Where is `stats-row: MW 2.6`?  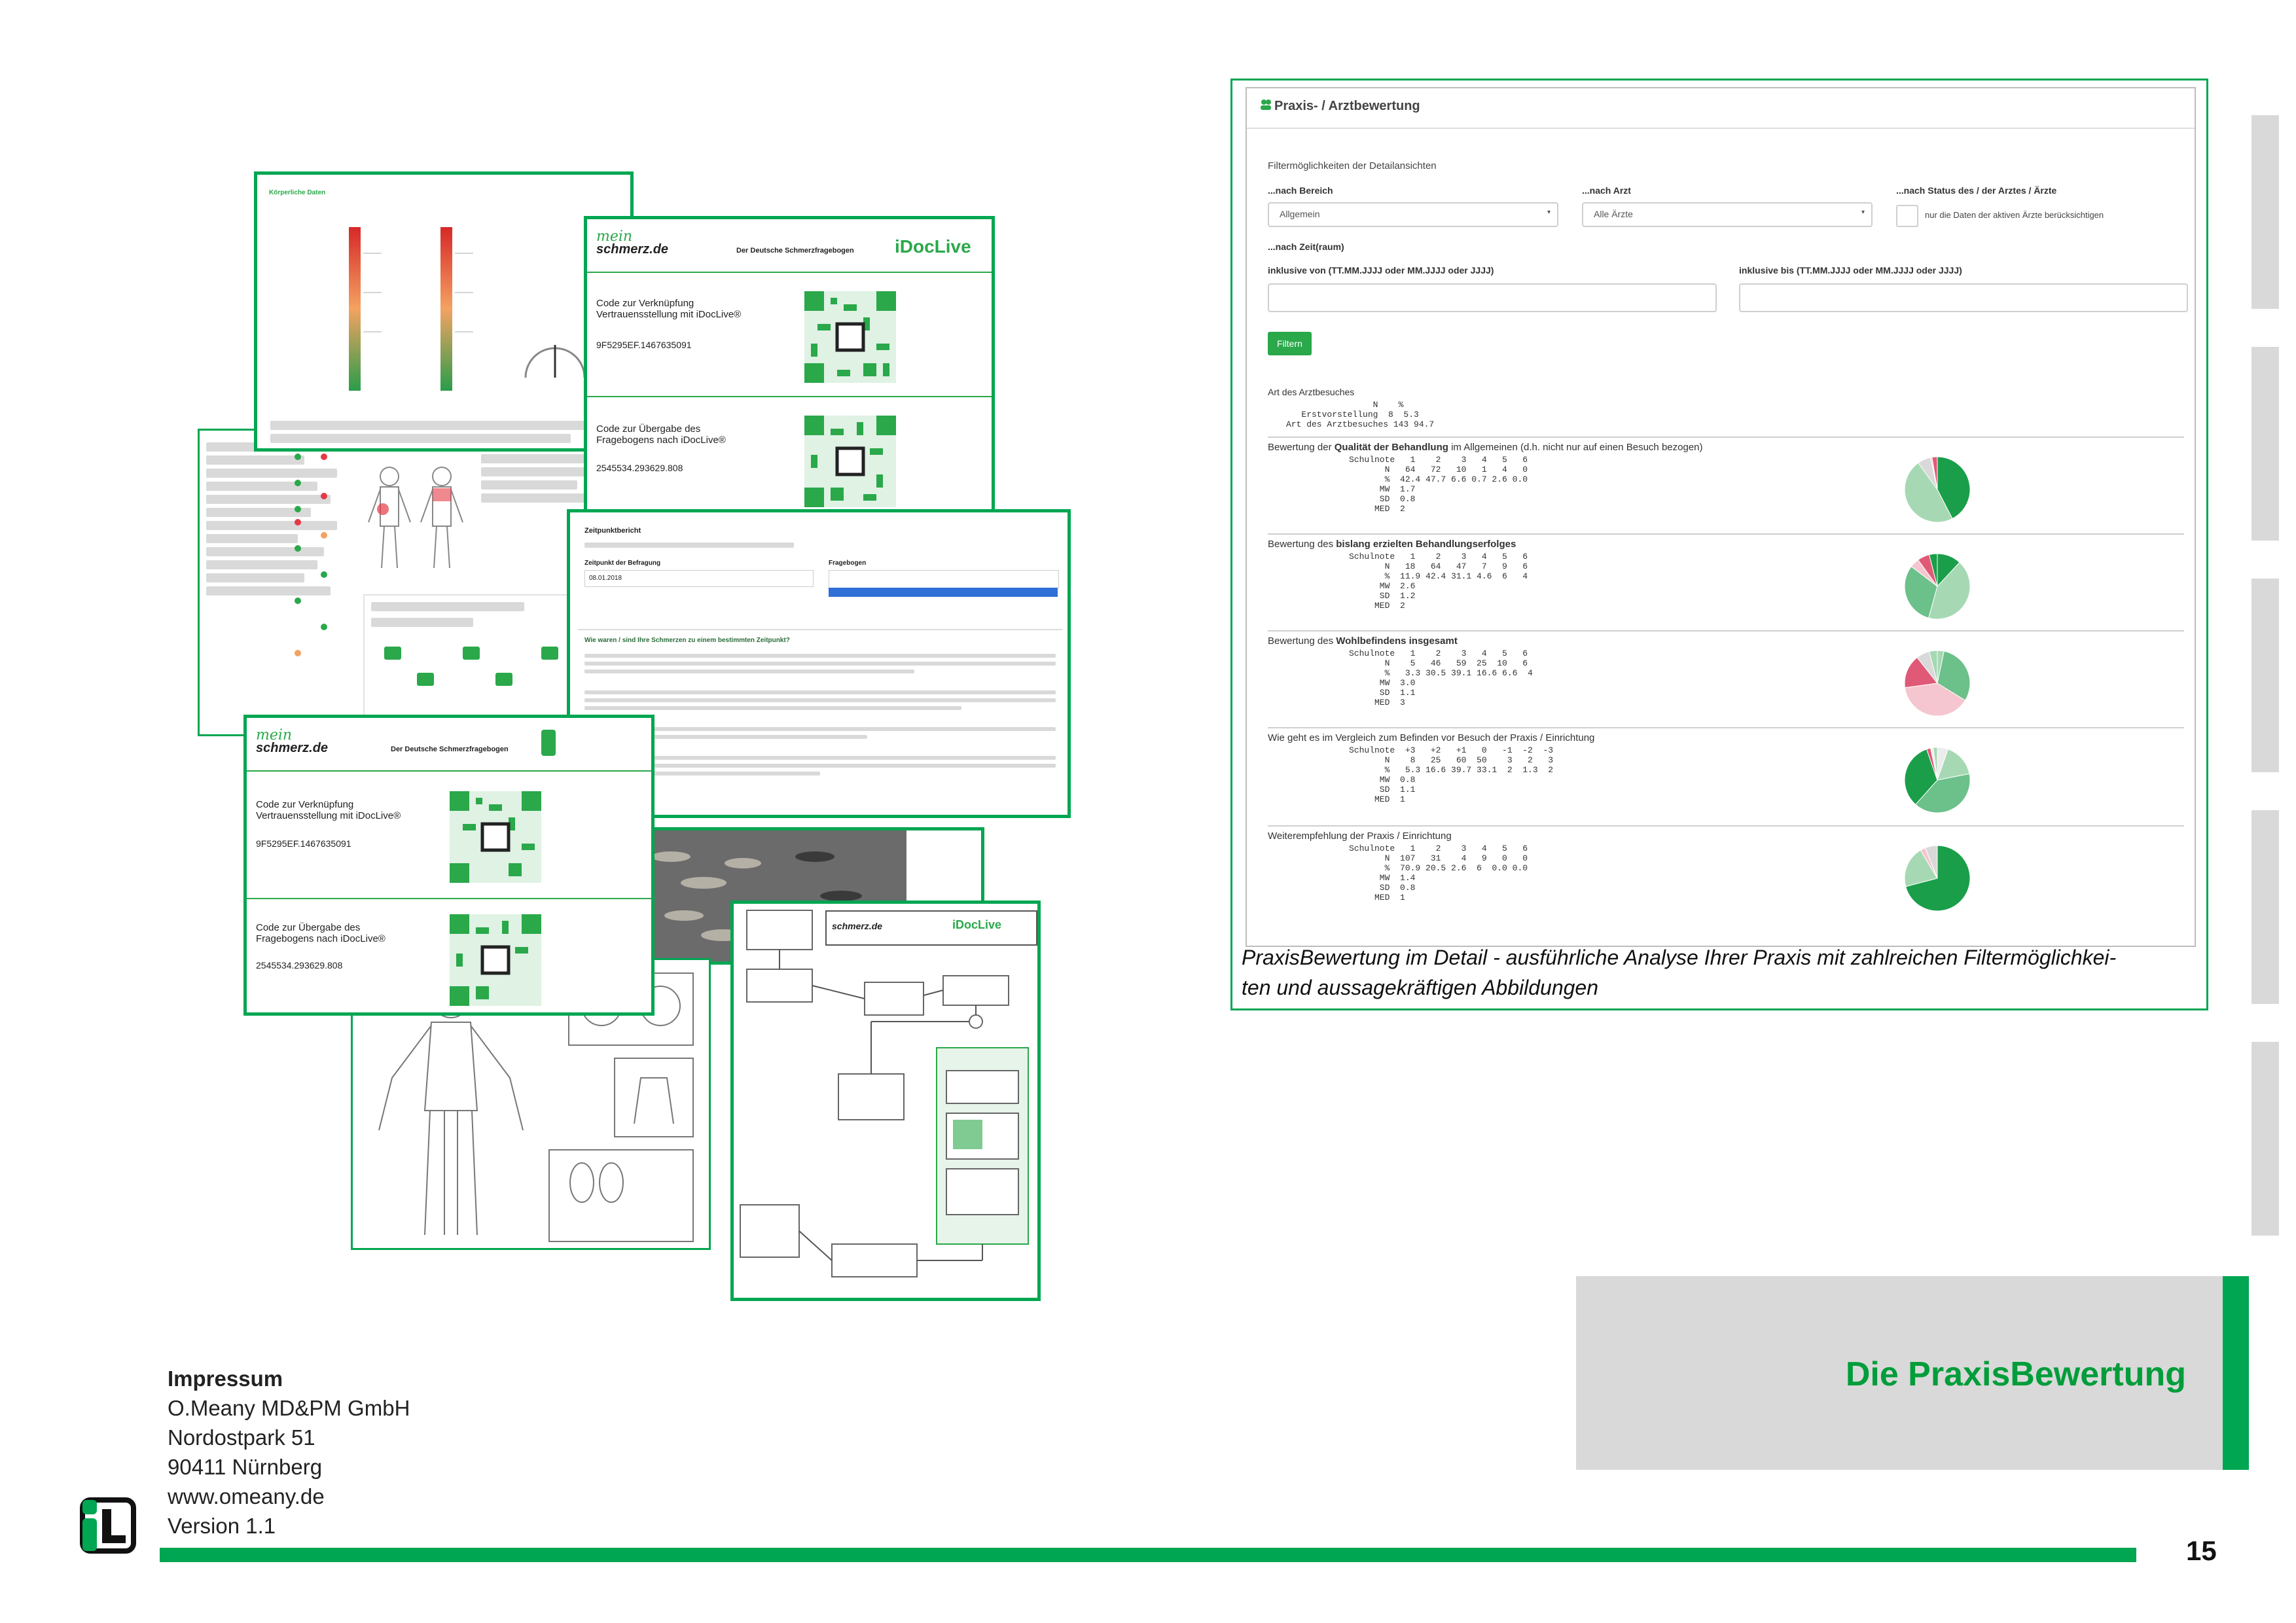
stats-row: MW 2.6 is located at coordinates (1382, 586).